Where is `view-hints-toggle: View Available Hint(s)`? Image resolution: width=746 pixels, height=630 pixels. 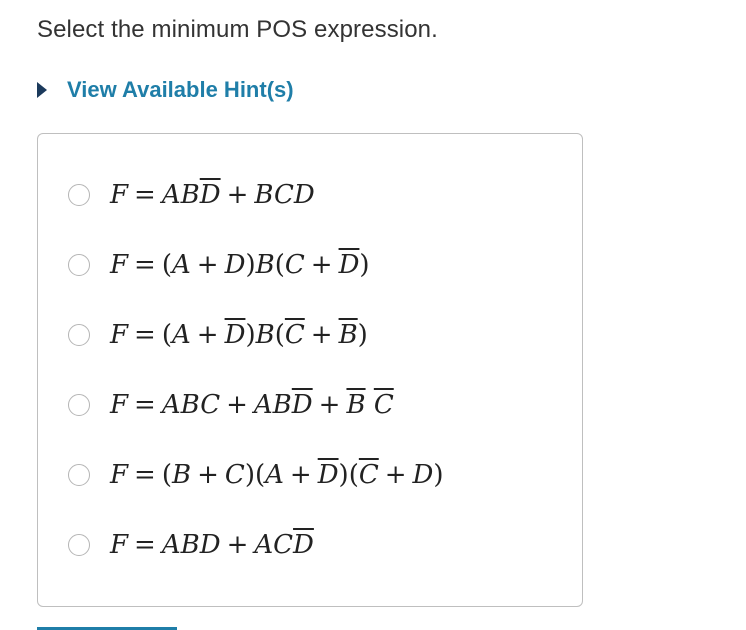 view-hints-toggle: View Available Hint(s) is located at coordinates (165, 90).